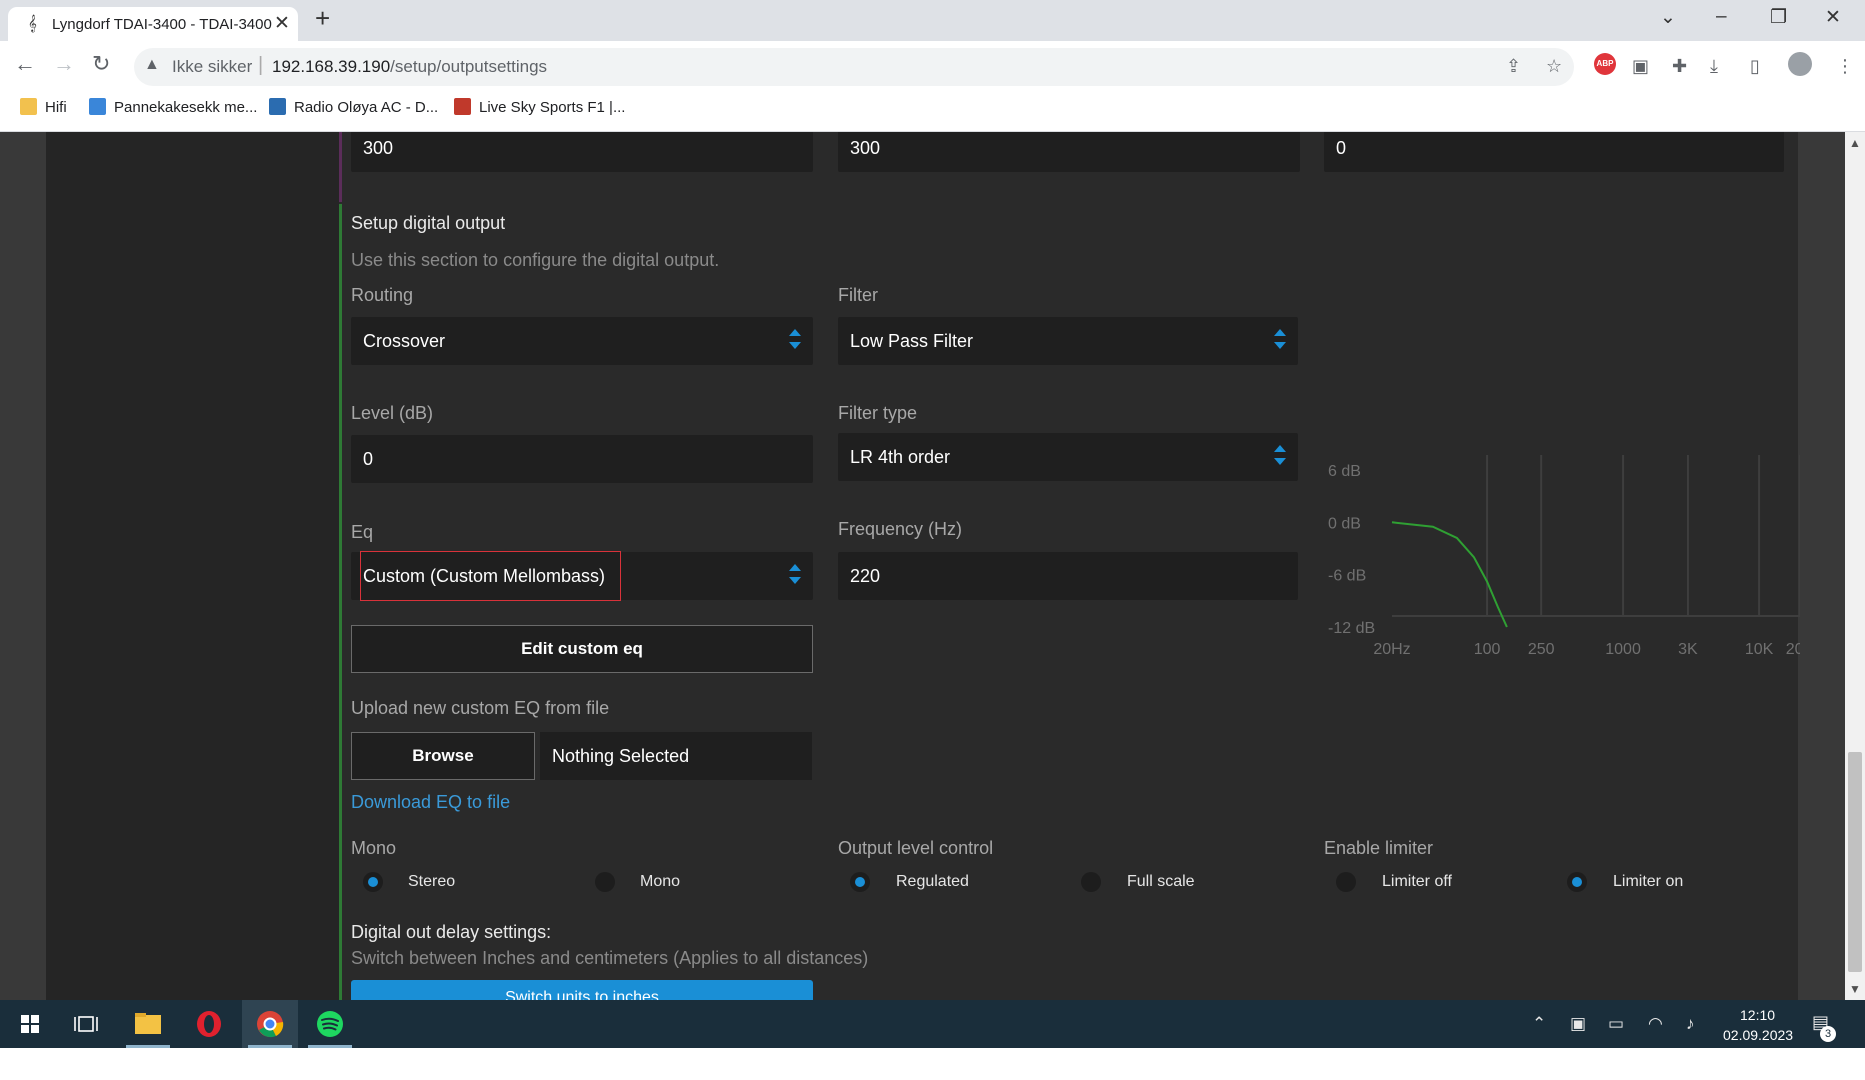  What do you see at coordinates (430, 802) in the screenshot?
I see `download-eq-link: Download EQ to file` at bounding box center [430, 802].